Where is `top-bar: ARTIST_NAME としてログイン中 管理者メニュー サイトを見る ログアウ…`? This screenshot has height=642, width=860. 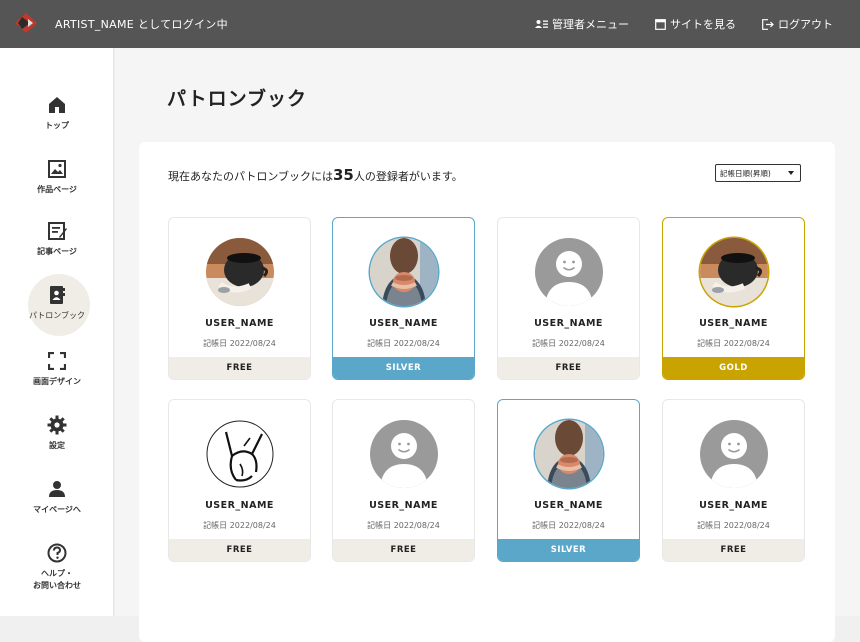 top-bar: ARTIST_NAME としてログイン中 管理者メニュー サイトを見る ログアウ… is located at coordinates (430, 24).